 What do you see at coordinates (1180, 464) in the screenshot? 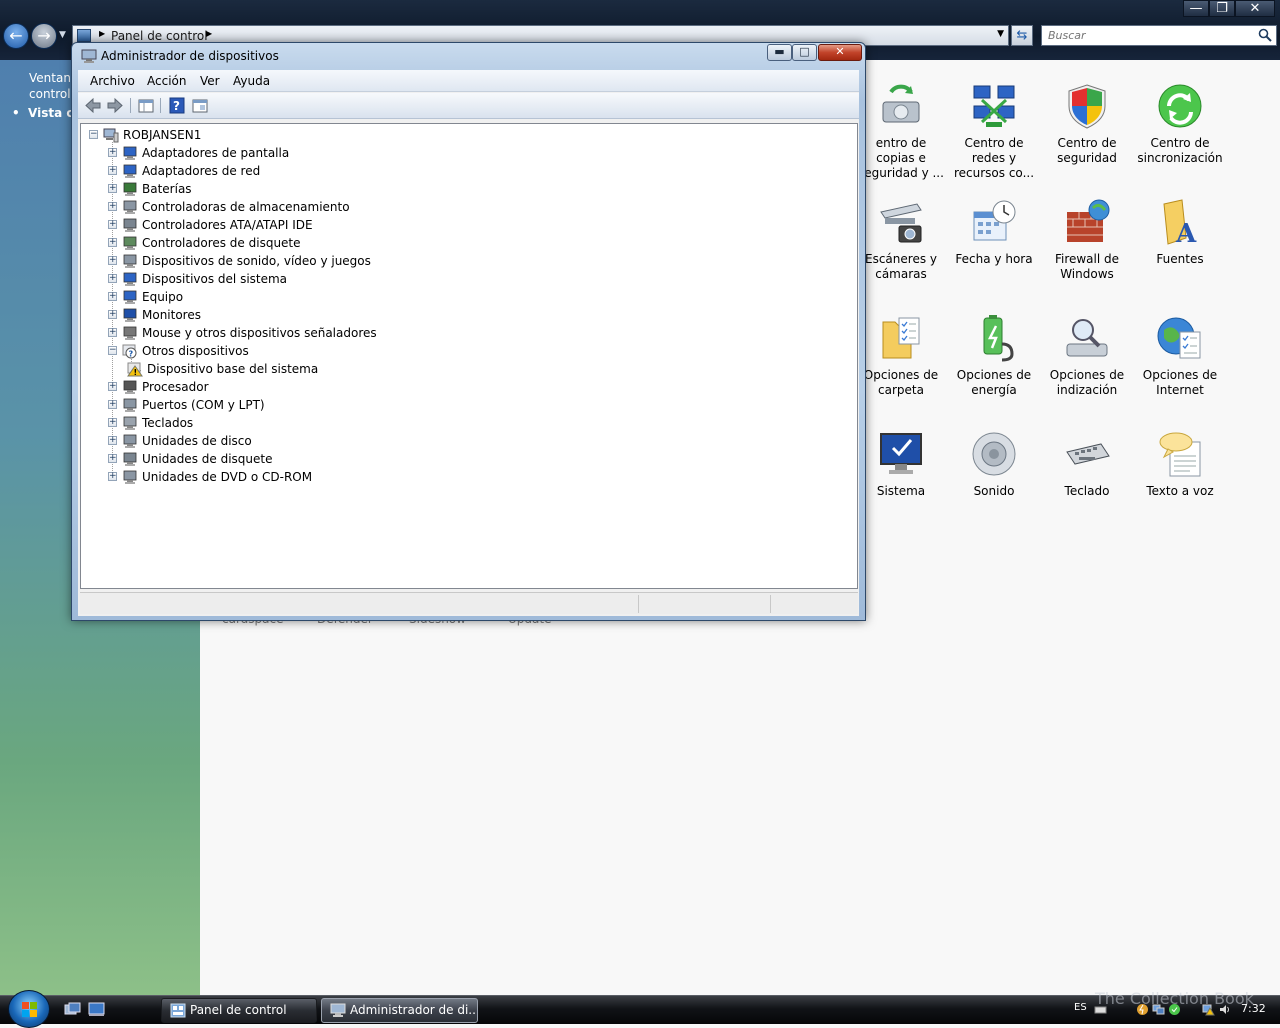
I see `cp-item-text-to-speech: Texto a voz` at bounding box center [1180, 464].